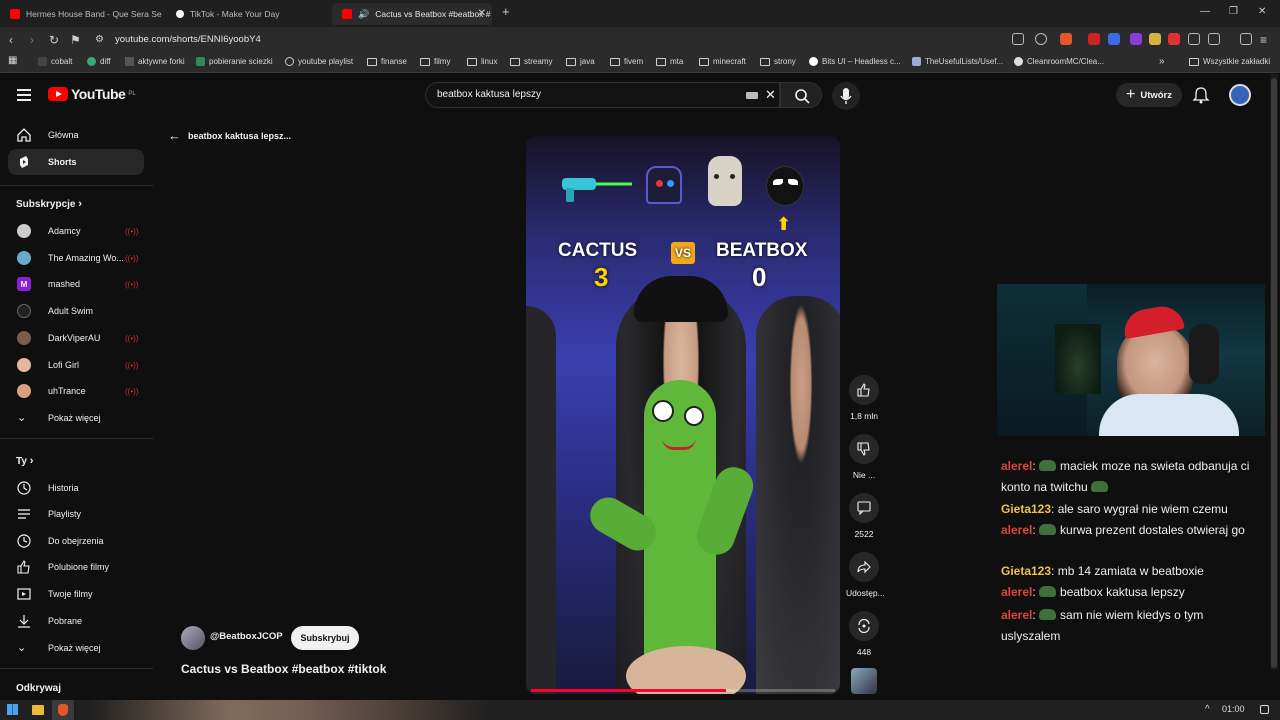 The height and width of the screenshot is (720, 1280). What do you see at coordinates (193, 638) in the screenshot?
I see `channel-avatar` at bounding box center [193, 638].